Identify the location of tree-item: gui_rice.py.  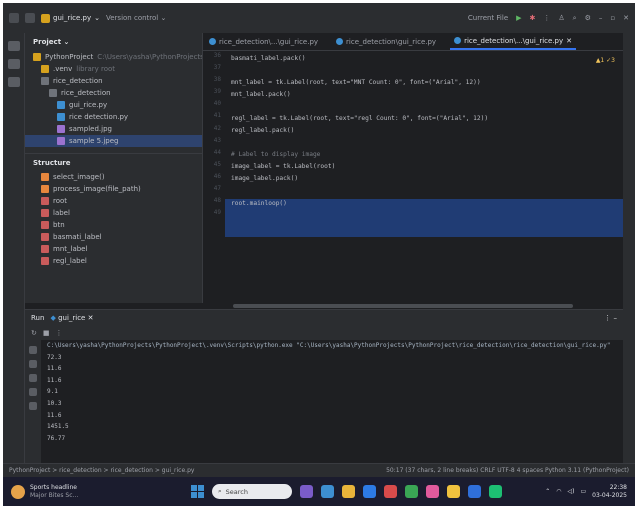
(113, 105).